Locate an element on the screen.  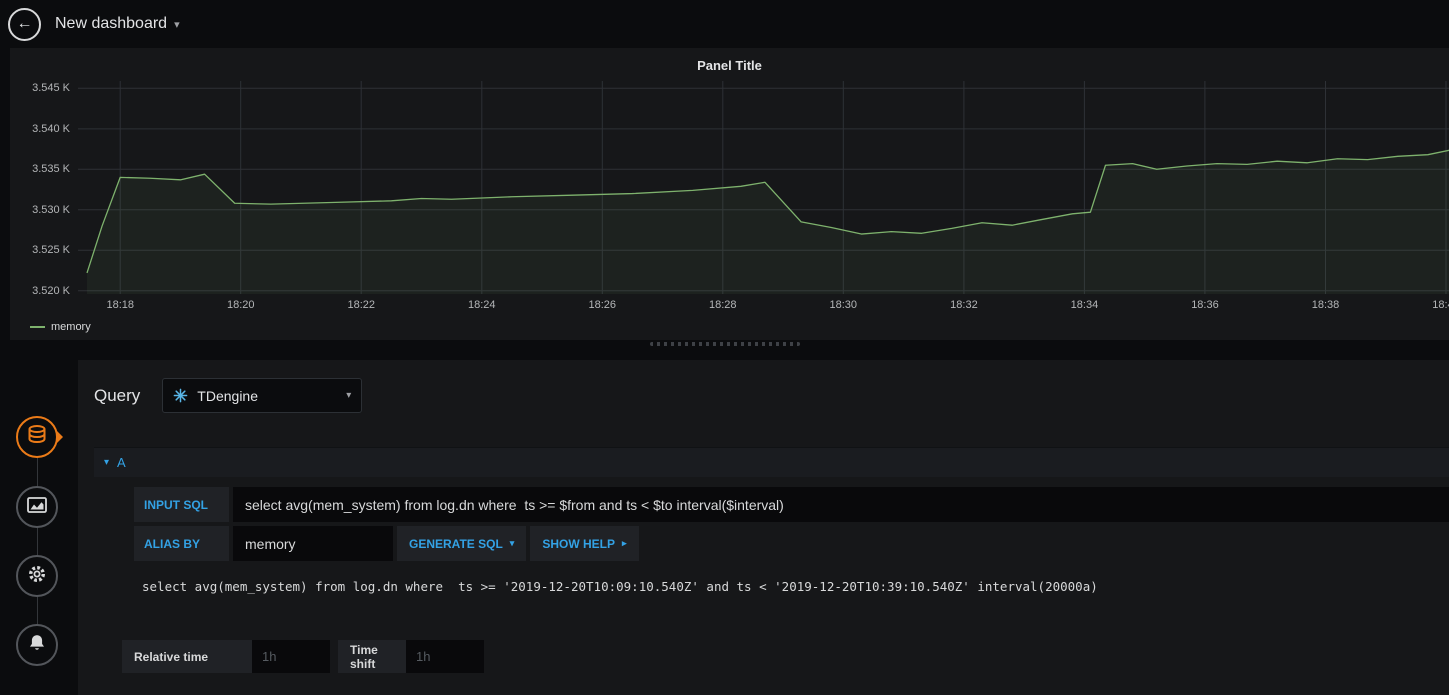
tab-queries is located at coordinates (37, 437).